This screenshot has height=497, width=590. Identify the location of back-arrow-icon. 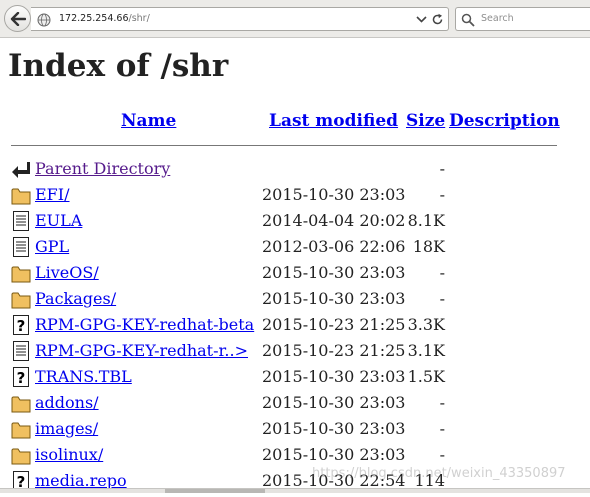
(18, 18).